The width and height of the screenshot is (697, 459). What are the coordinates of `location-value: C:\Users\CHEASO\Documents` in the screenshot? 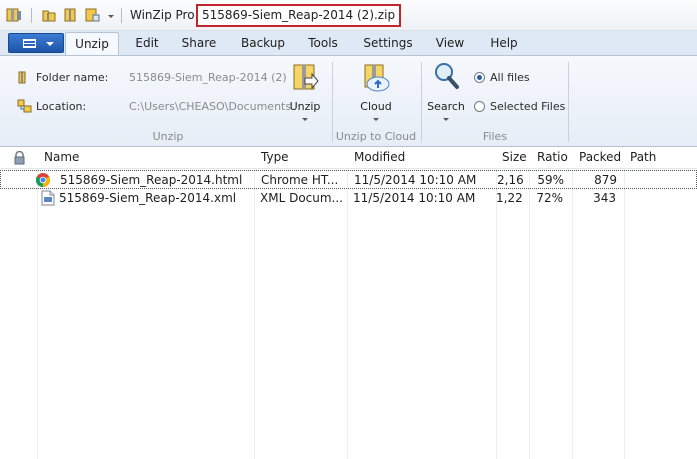 It's located at (210, 106).